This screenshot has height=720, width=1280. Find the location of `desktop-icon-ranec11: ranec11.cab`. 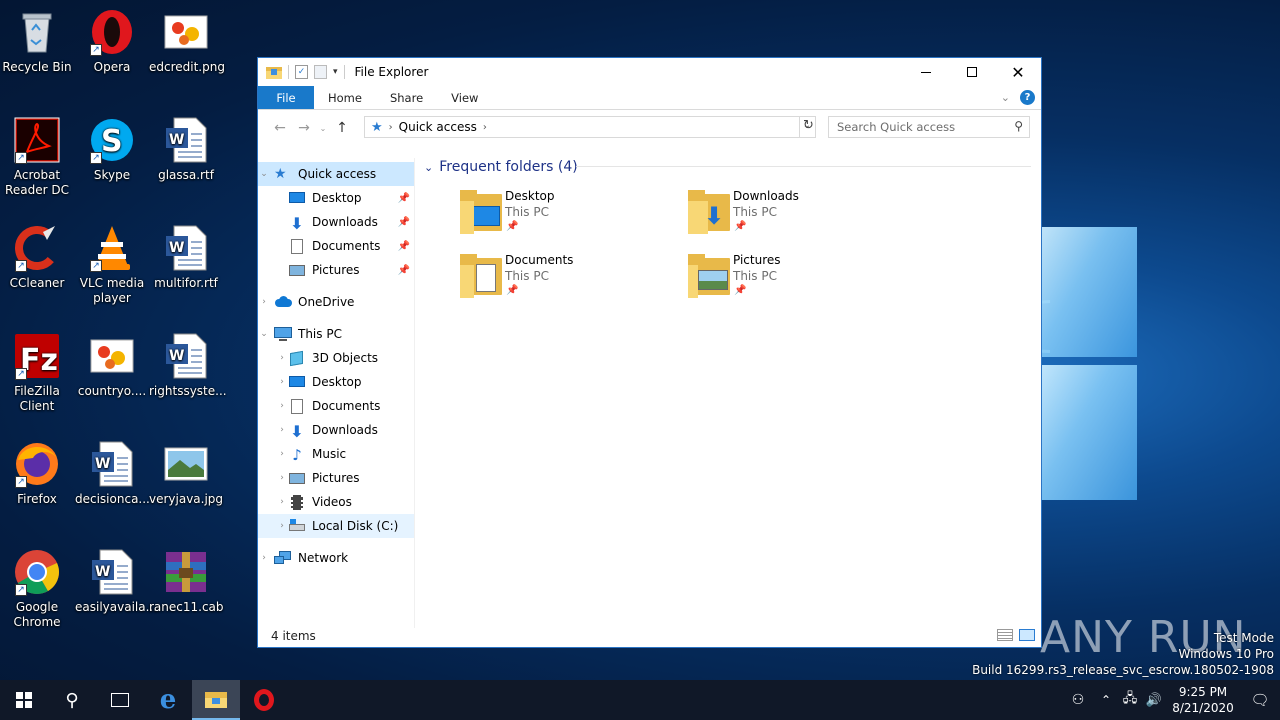

desktop-icon-ranec11: ranec11.cab is located at coordinates (186, 581).